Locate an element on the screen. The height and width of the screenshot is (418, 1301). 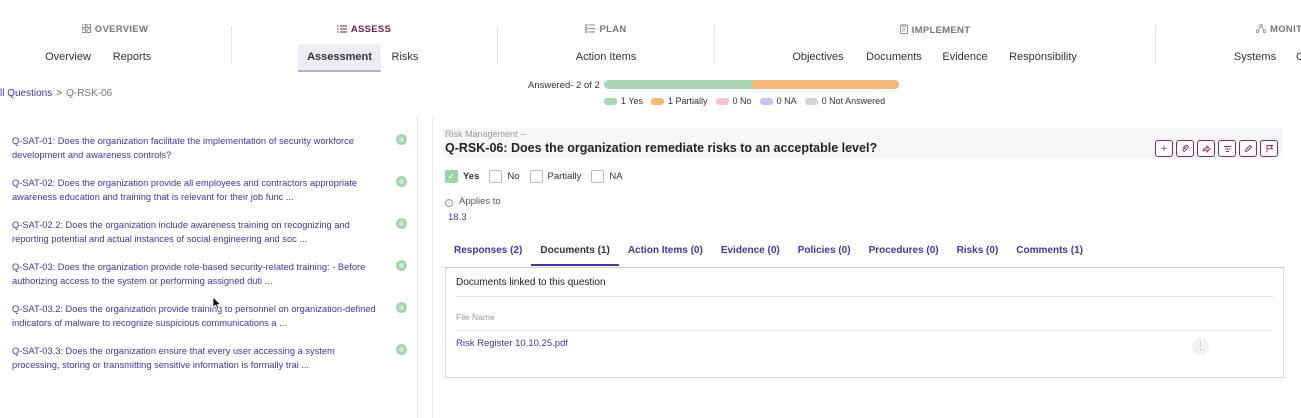
answer-options: ✓ Yes No Partially NA is located at coordinates (539, 176).